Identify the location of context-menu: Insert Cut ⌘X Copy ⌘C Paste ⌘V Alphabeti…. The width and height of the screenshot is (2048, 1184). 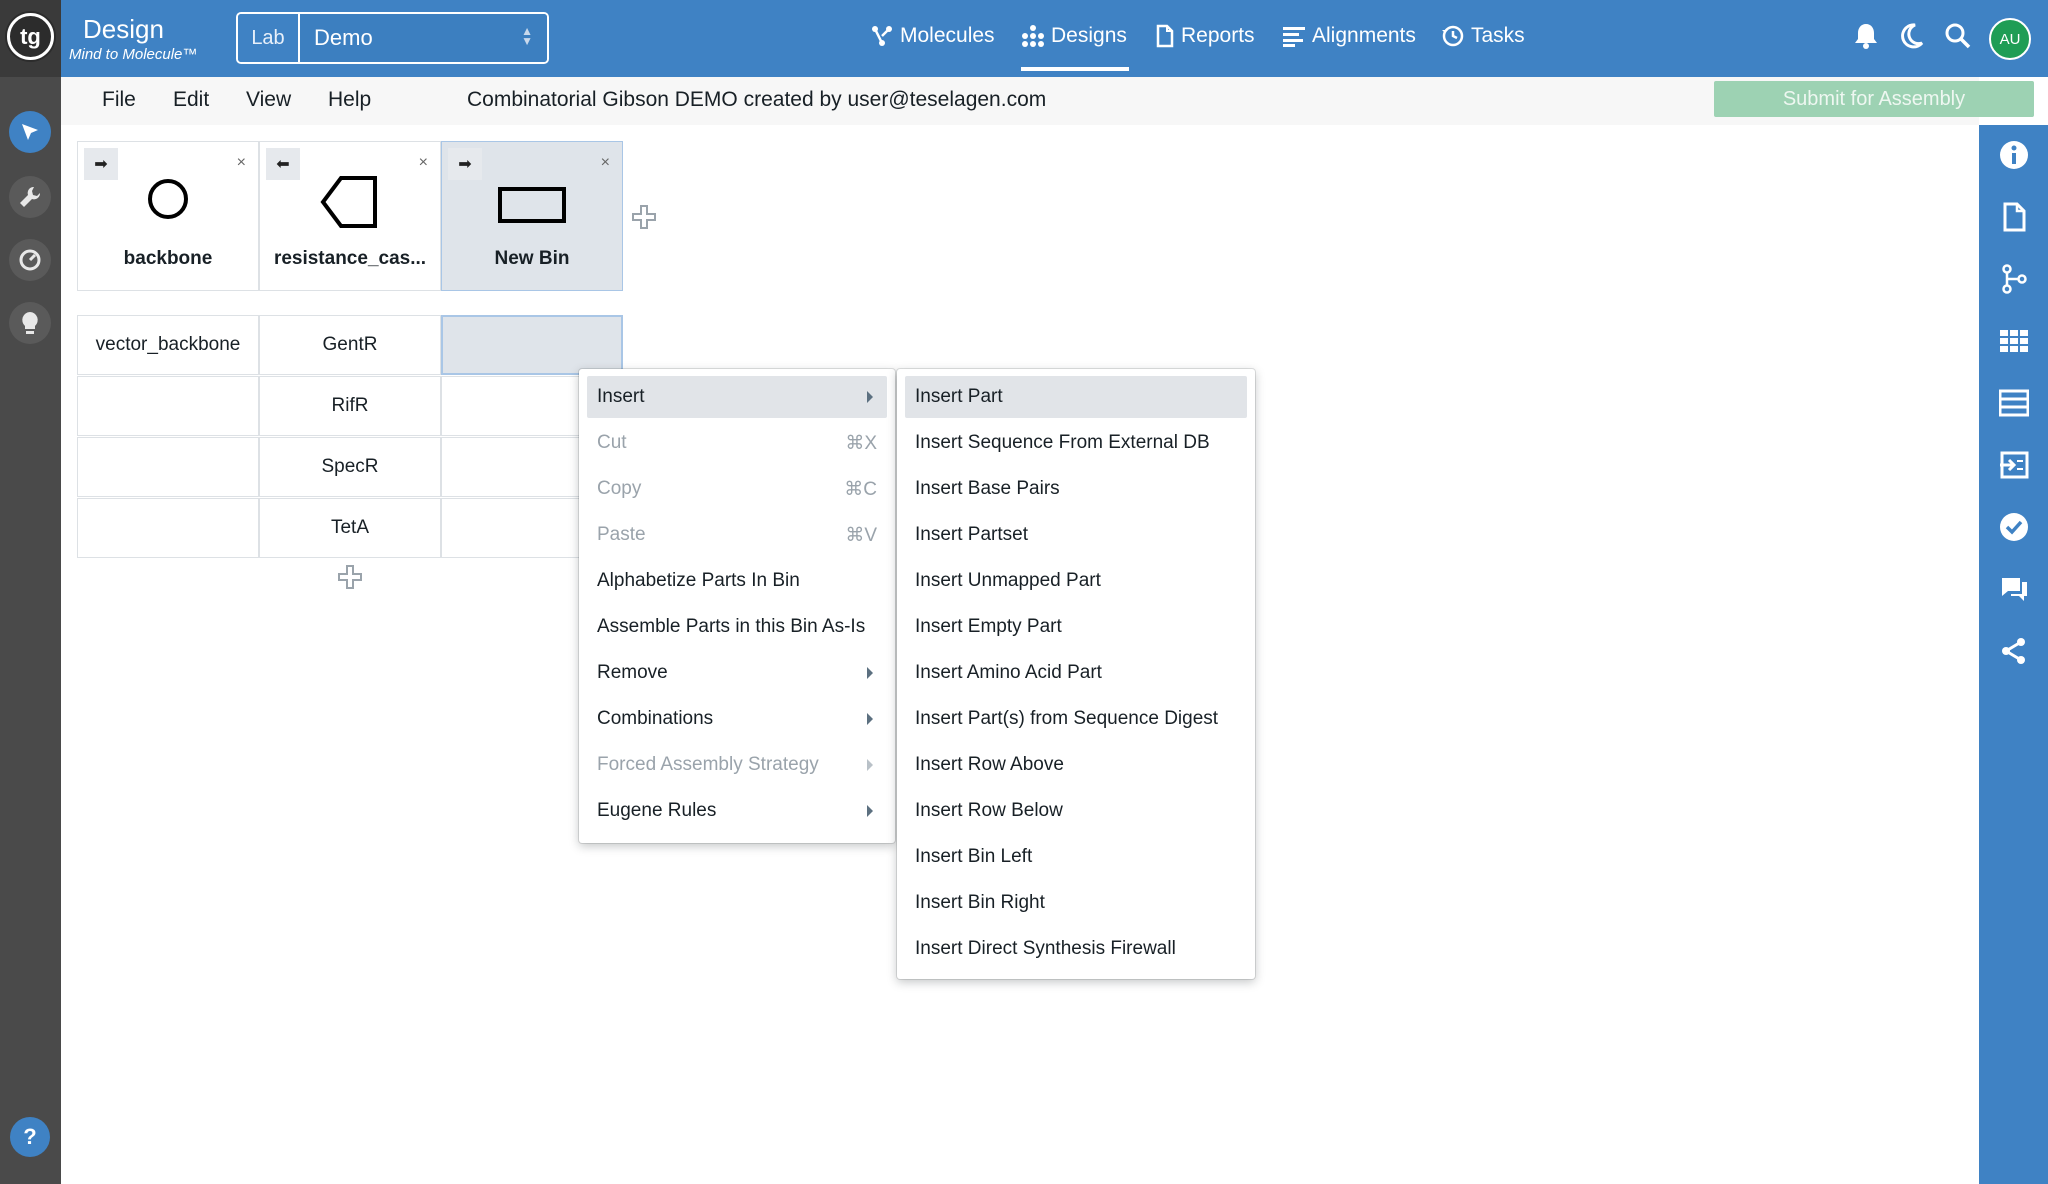
(737, 606).